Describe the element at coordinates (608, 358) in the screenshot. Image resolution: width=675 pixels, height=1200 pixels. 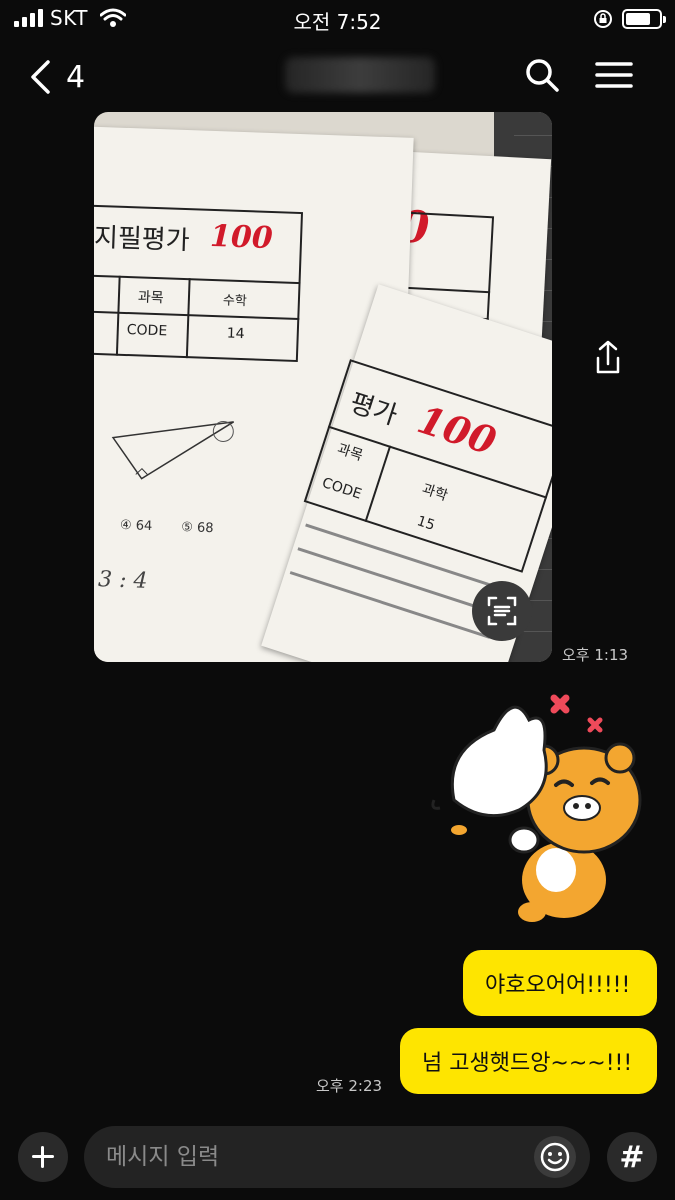
I see `share-icon` at that location.